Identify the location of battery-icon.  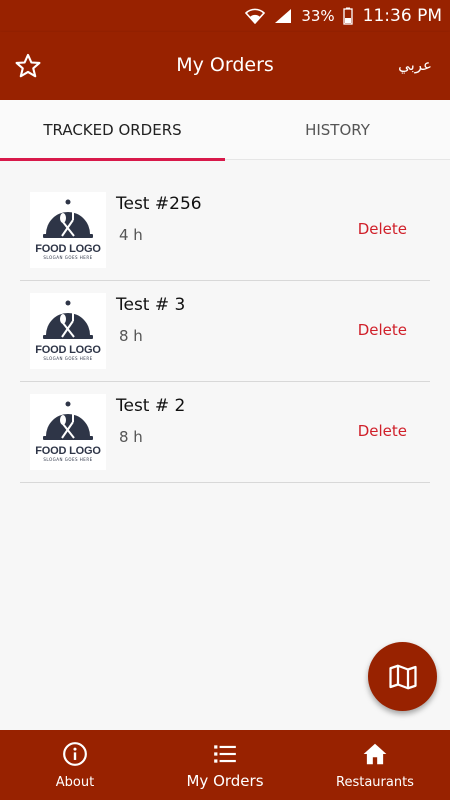
(348, 16).